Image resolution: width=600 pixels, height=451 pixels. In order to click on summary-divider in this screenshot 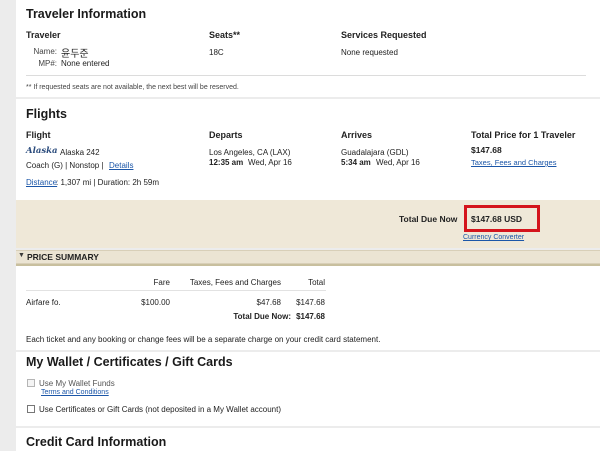, I will do `click(176, 290)`.